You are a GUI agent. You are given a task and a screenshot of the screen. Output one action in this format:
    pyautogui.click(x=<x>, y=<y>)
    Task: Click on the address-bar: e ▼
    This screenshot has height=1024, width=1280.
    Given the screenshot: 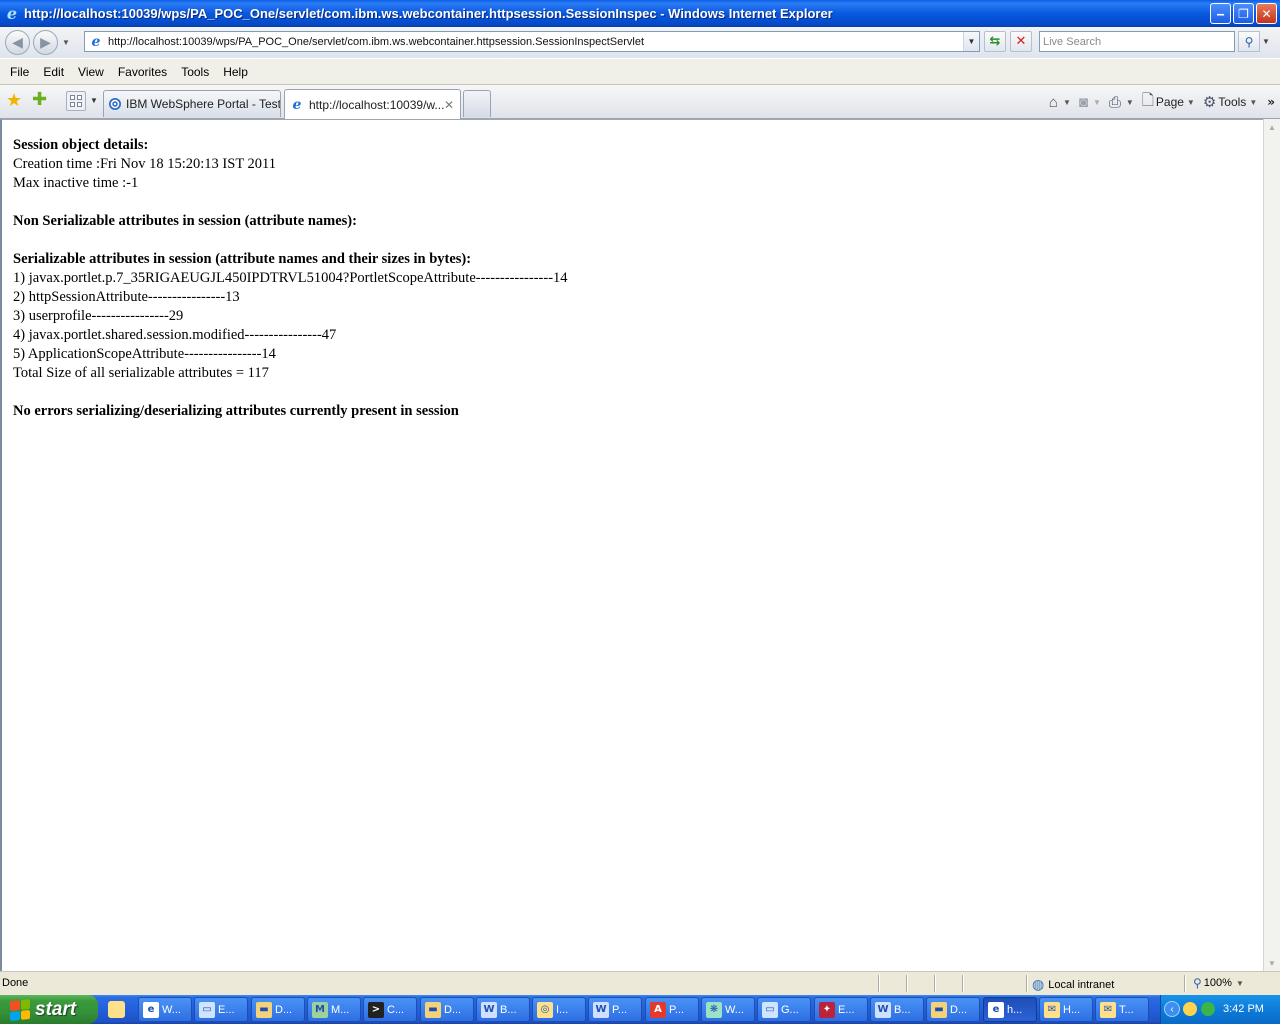 What is the action you would take?
    pyautogui.click(x=532, y=41)
    